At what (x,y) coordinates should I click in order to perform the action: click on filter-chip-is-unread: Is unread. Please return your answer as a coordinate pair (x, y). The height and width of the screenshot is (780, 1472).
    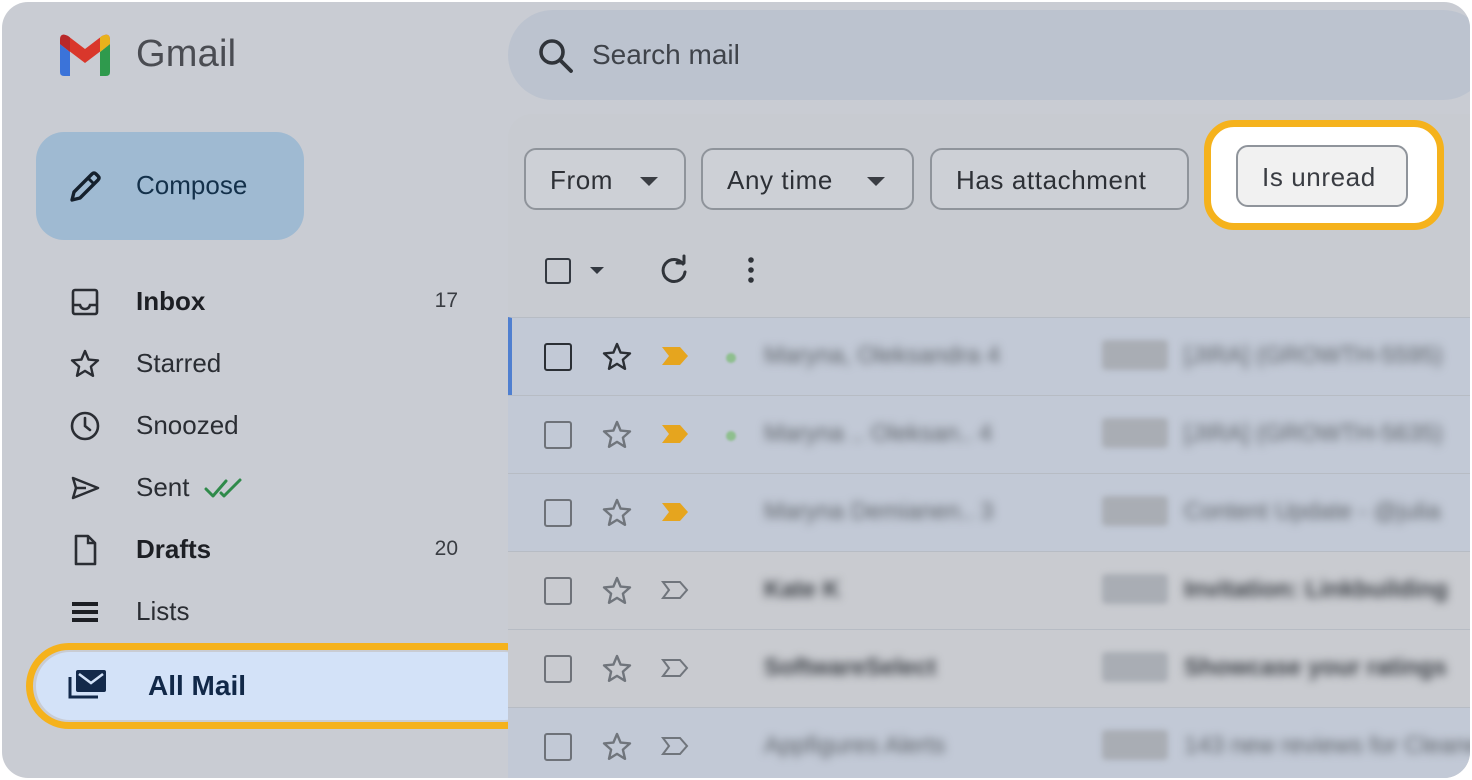
    Looking at the image, I should click on (1322, 176).